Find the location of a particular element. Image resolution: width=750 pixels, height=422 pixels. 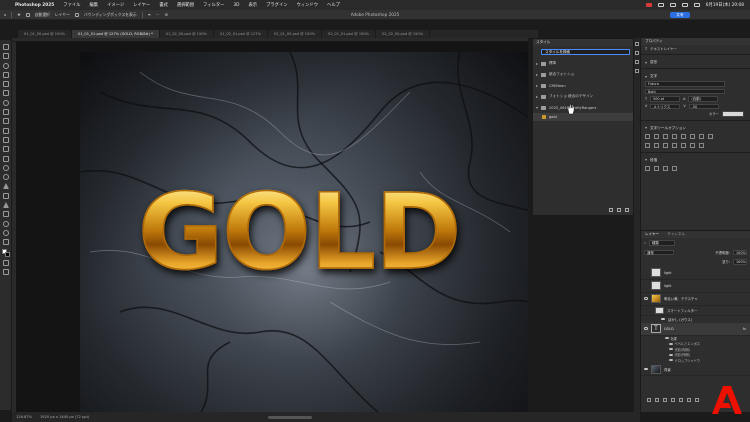

tab-document: 02_01_00.psd @ 150% is located at coordinates (295, 34).